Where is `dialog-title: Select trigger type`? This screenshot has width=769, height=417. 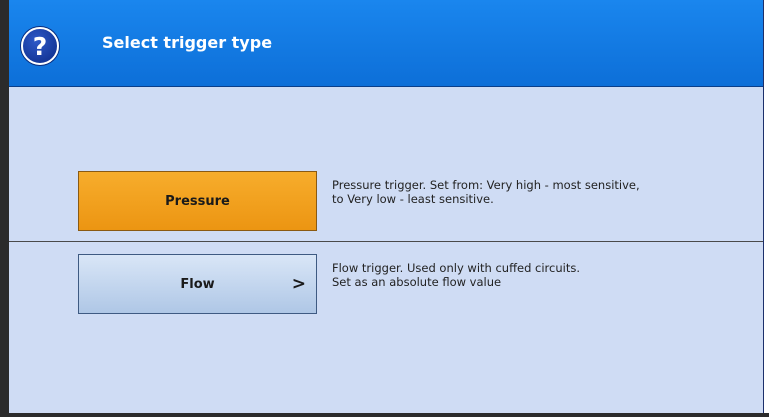
dialog-title: Select trigger type is located at coordinates (187, 42).